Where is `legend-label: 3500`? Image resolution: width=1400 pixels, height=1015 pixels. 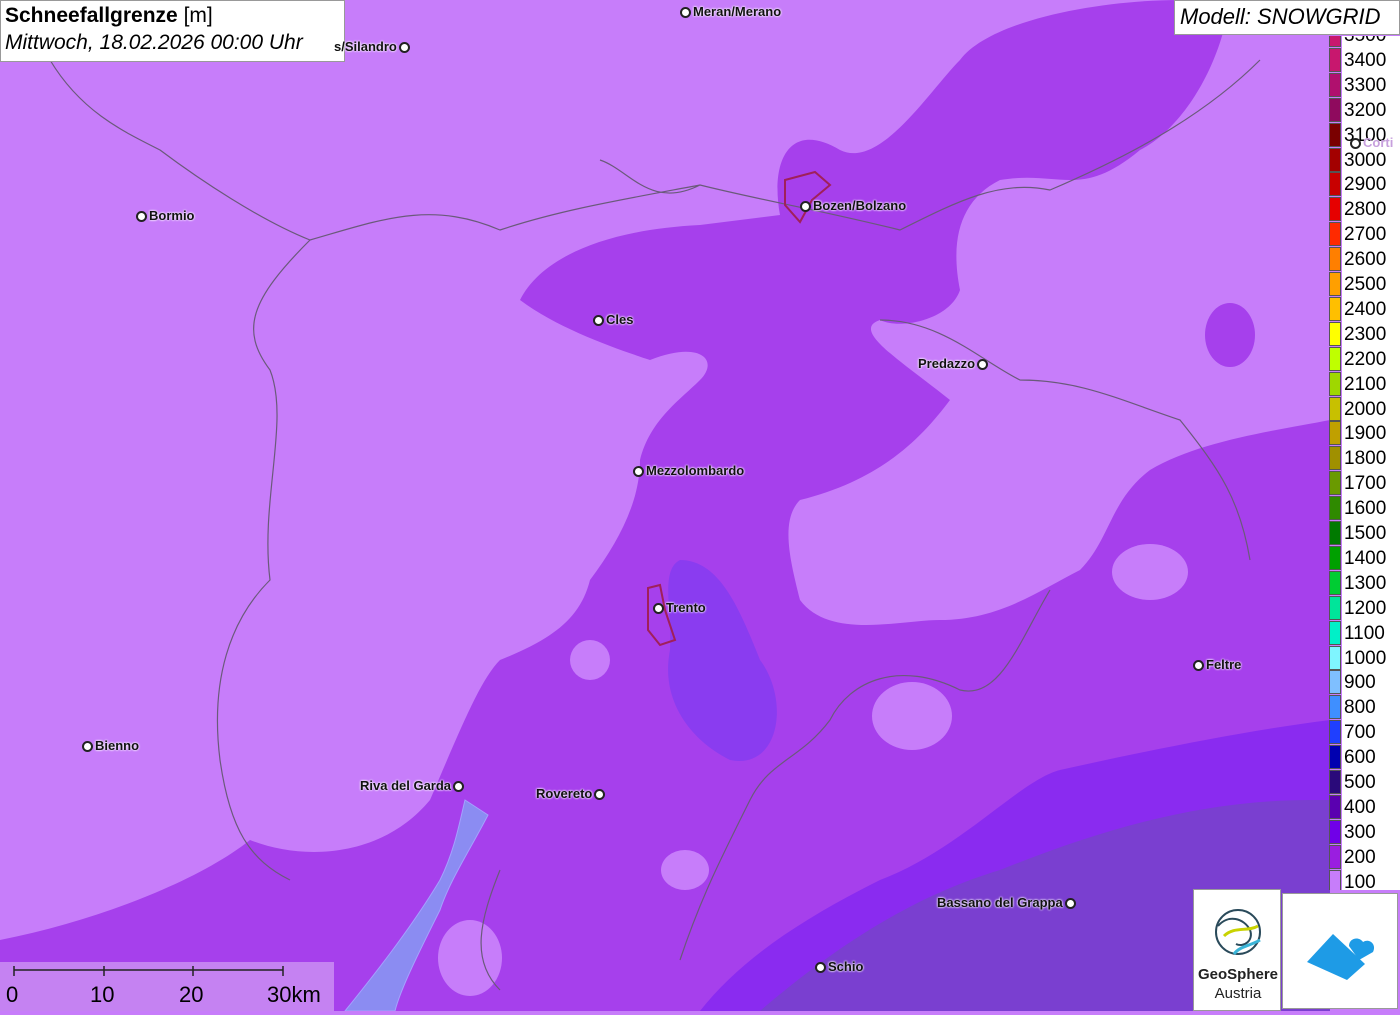 legend-label: 3500 is located at coordinates (1371, 42).